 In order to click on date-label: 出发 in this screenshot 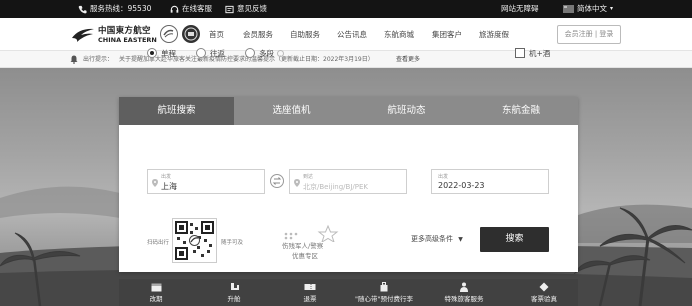, I will do `click(443, 177)`.